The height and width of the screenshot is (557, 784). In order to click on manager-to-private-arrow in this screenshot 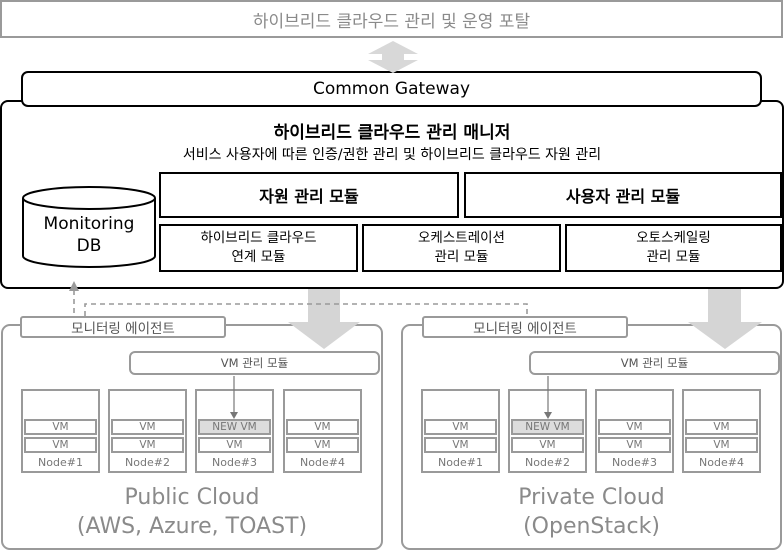, I will do `click(725, 319)`.